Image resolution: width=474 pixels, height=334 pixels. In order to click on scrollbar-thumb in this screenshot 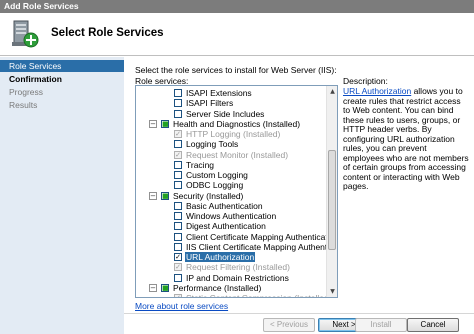, I will do `click(332, 200)`.